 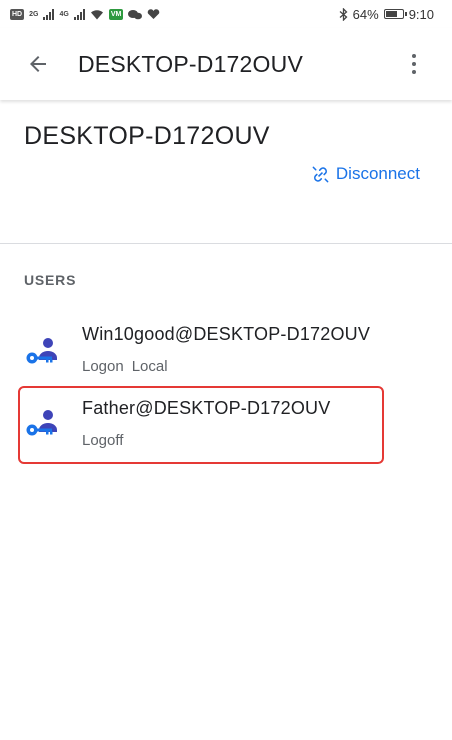 I want to click on more-vert-icon, so click(x=414, y=56).